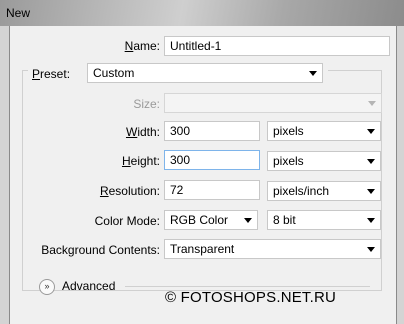 This screenshot has width=404, height=324. I want to click on height-unit-select: pixels, so click(324, 161).